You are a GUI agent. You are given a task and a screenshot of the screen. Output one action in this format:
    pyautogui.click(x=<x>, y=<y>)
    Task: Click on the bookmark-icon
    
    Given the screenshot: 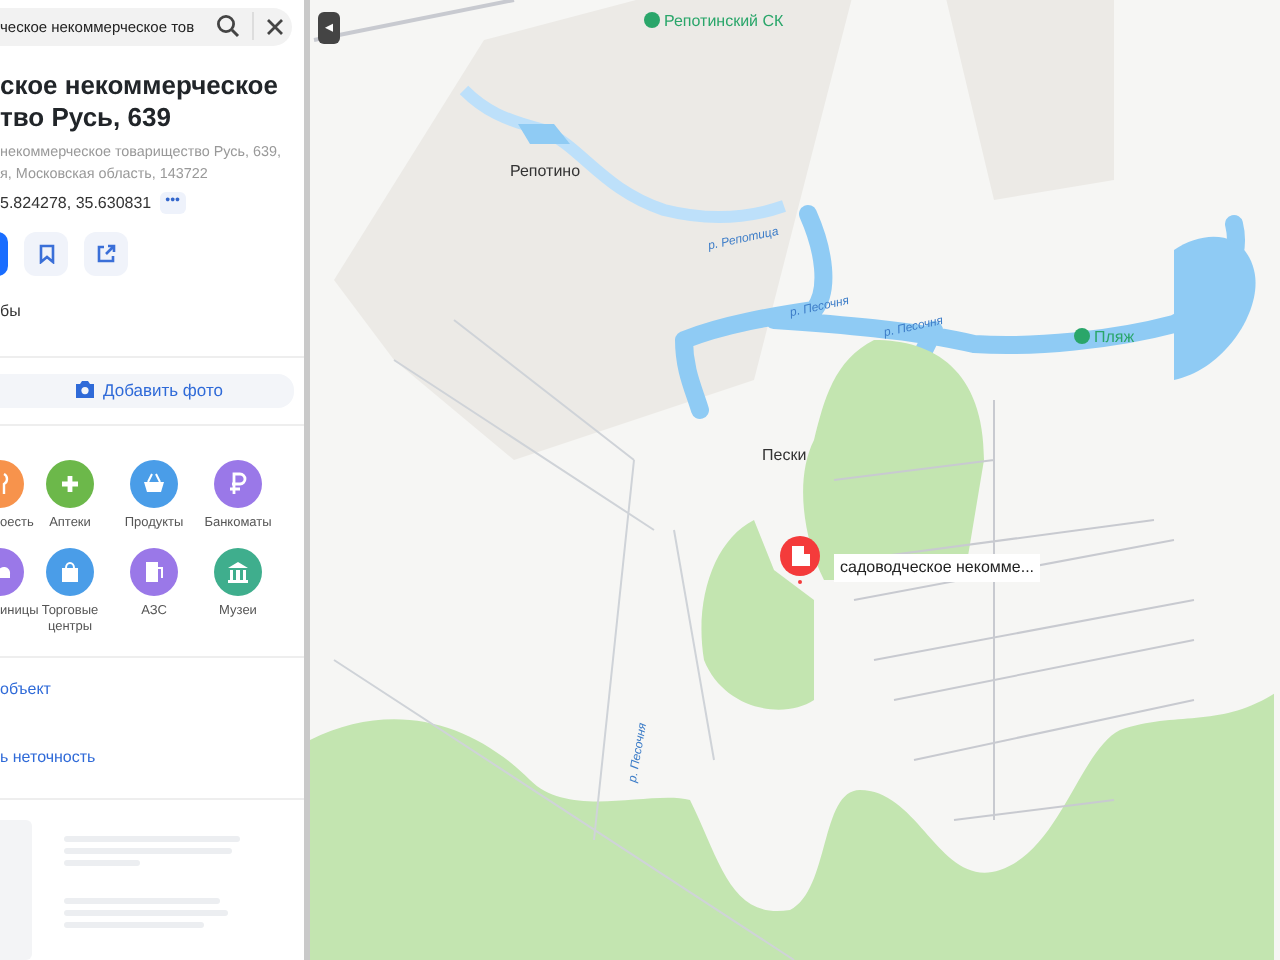 What is the action you would take?
    pyautogui.click(x=46, y=253)
    